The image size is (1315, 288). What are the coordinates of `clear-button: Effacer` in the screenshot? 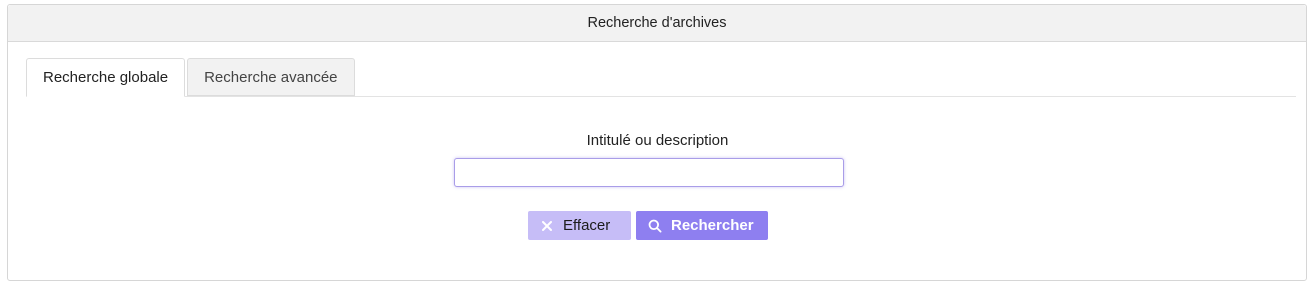 It's located at (579, 225).